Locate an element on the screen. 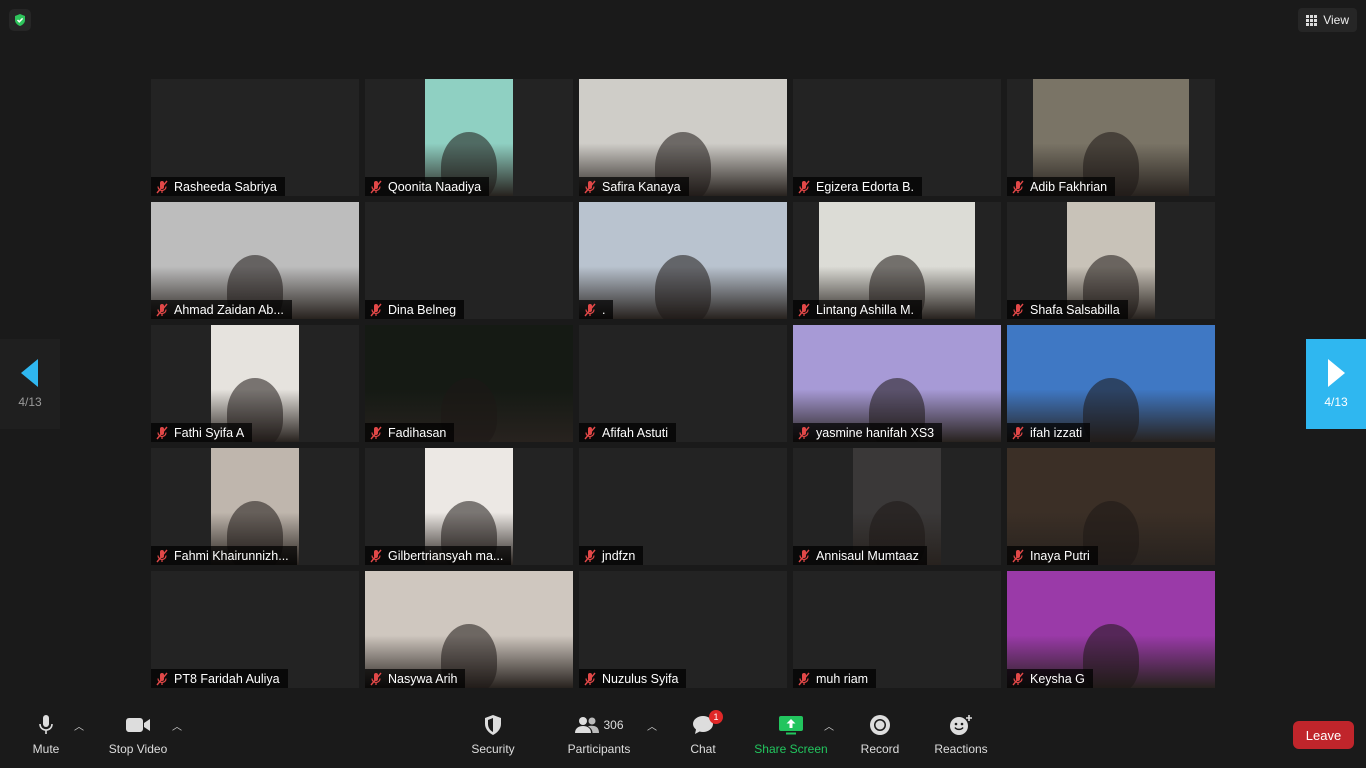 The width and height of the screenshot is (1366, 768). participant-name: PT8 Faridah Auliya is located at coordinates (227, 678).